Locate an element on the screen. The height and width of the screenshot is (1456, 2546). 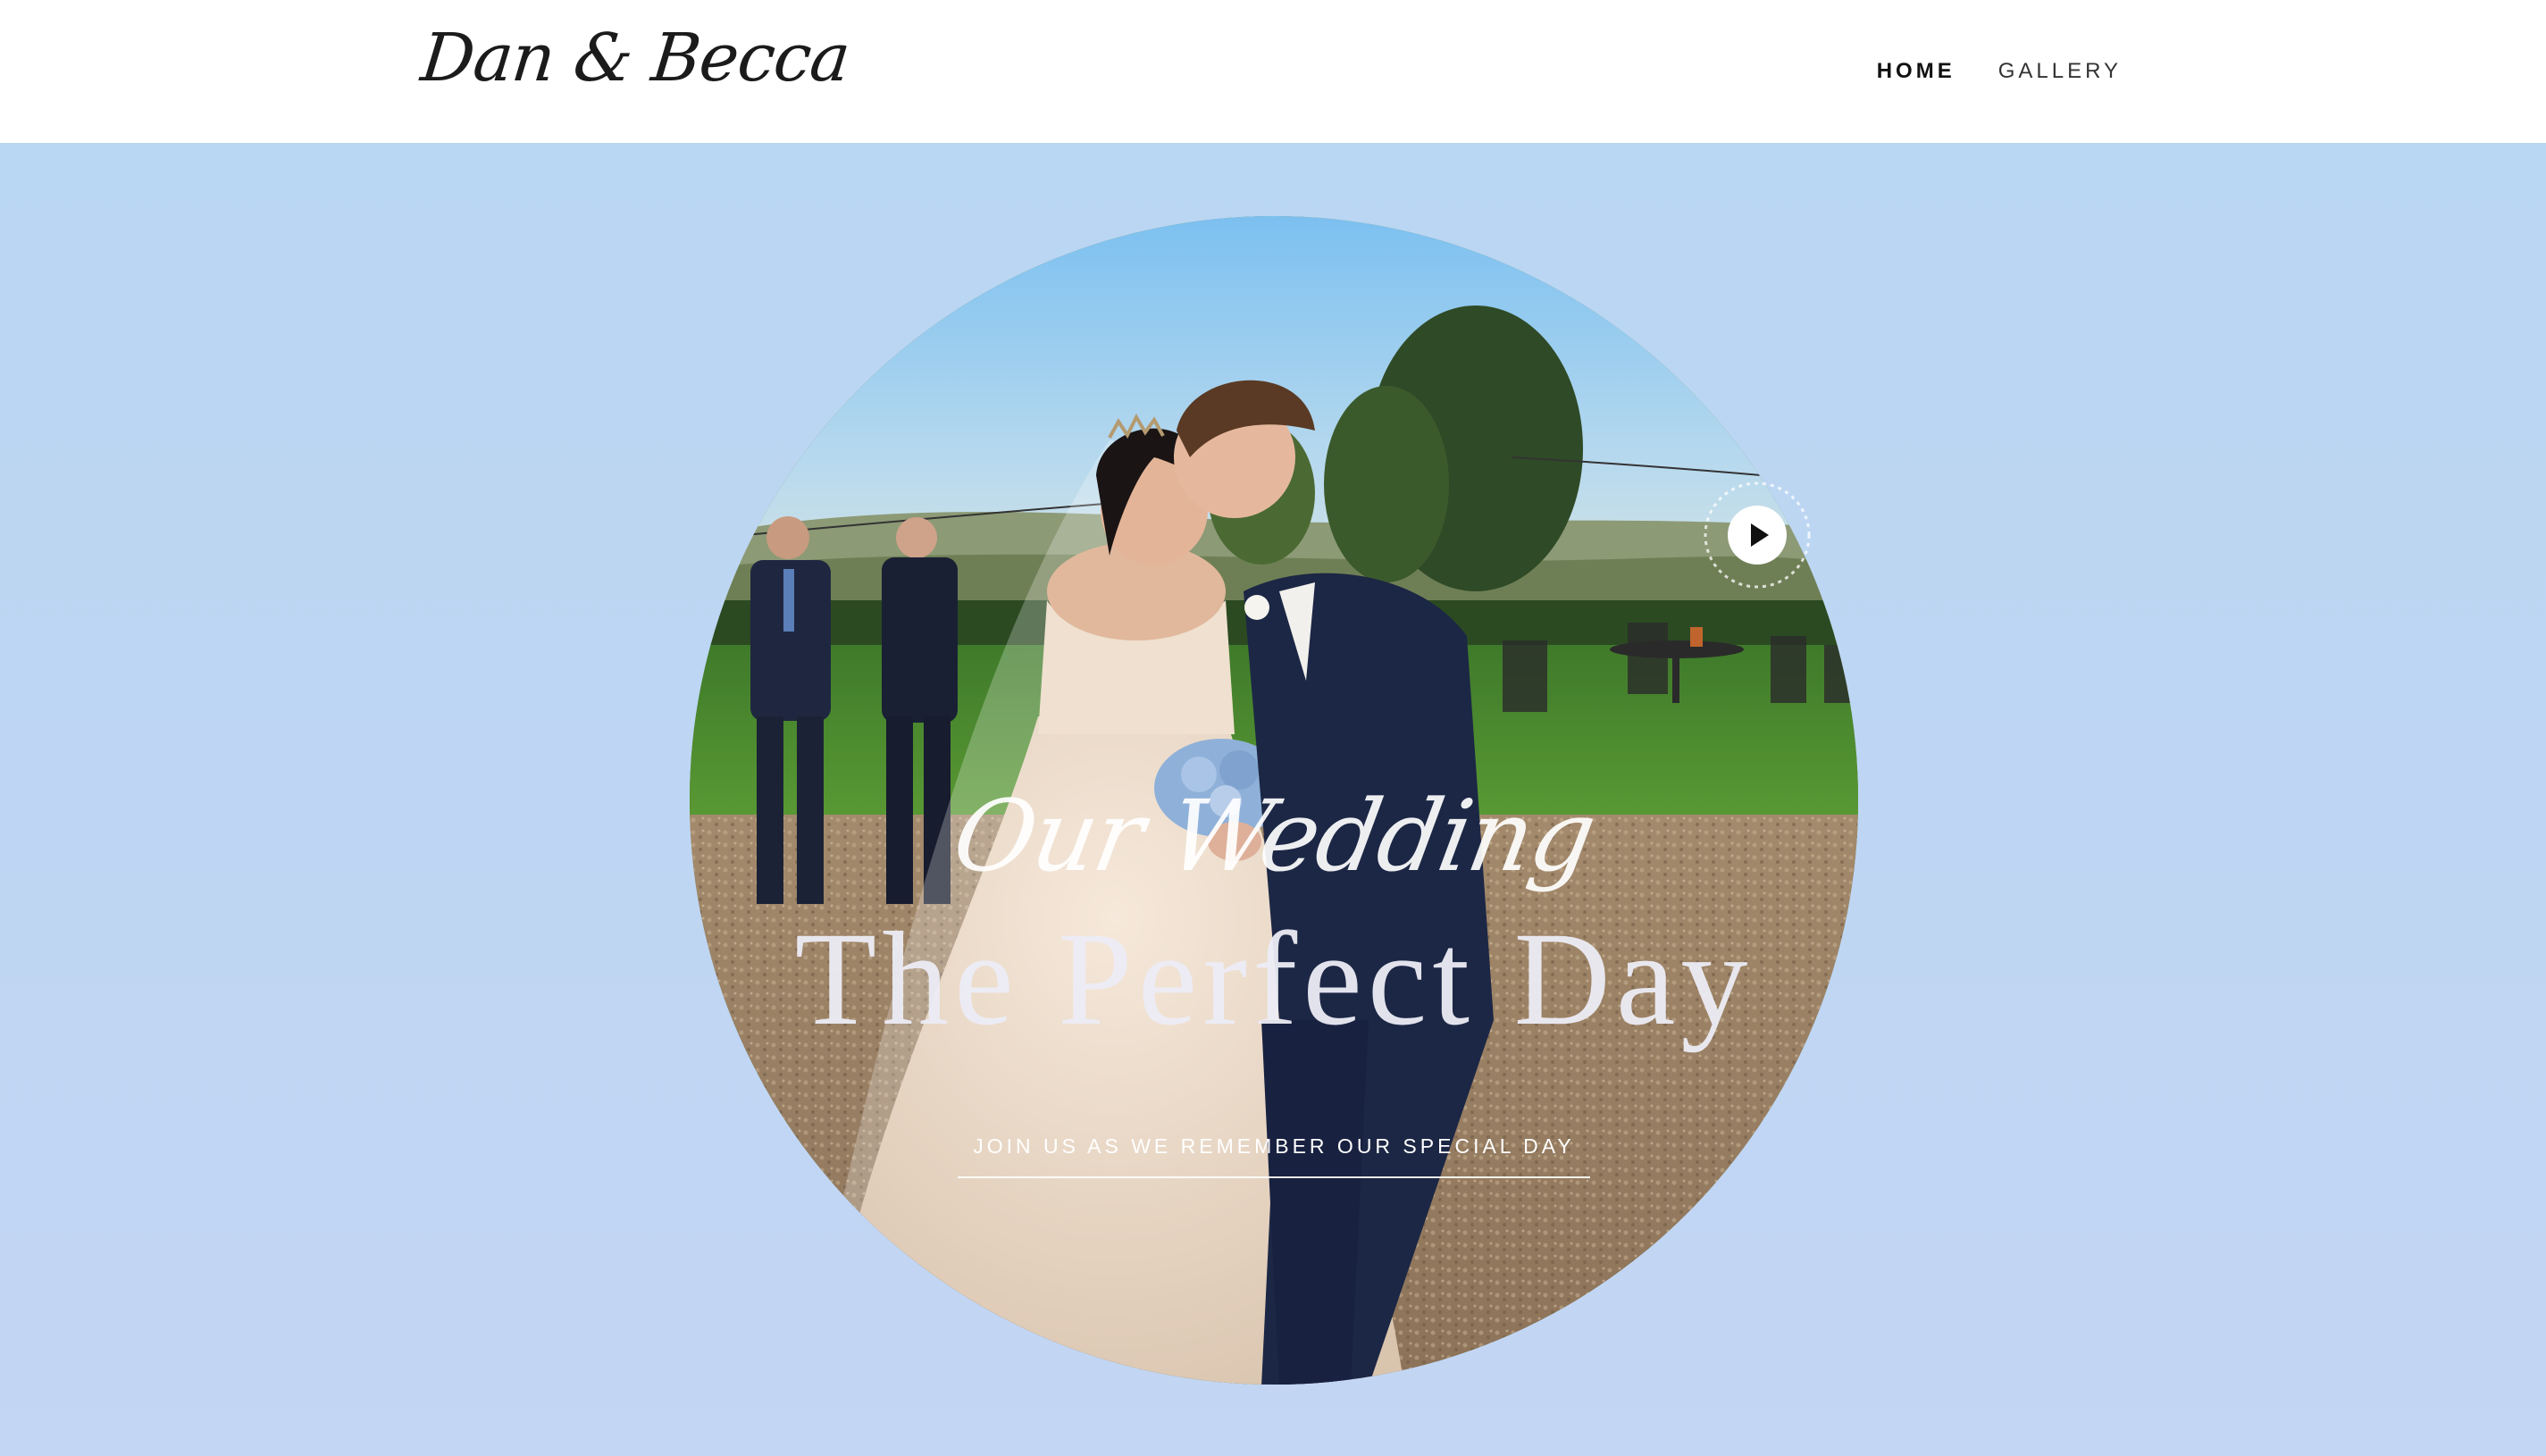
site-logo: Dan & Becca is located at coordinates (634, 58).